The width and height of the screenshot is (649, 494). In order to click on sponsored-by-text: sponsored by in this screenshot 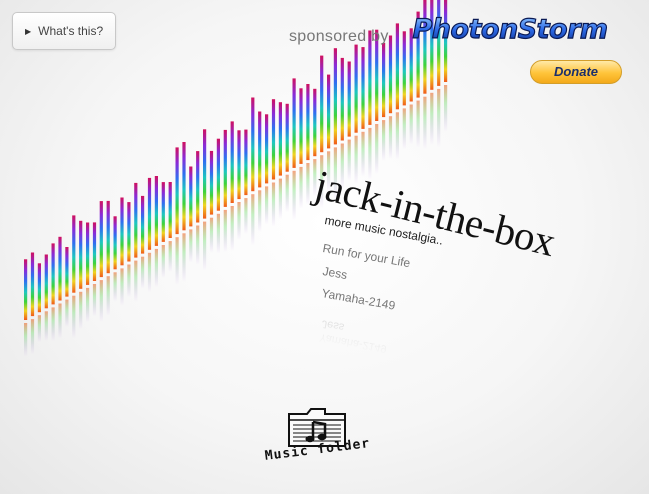, I will do `click(339, 36)`.